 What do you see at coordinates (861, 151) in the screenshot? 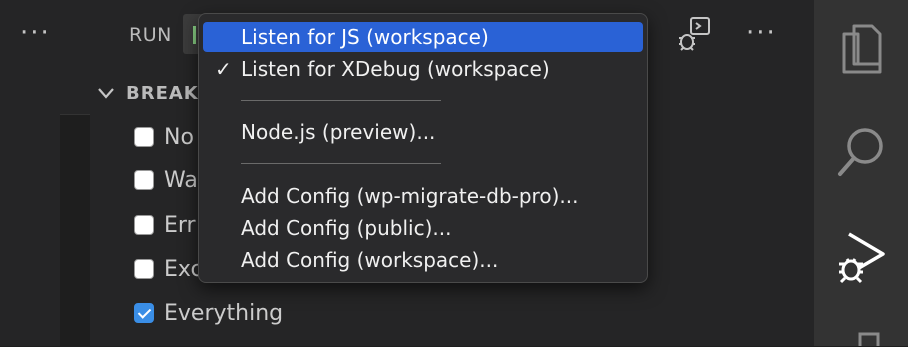
I see `search-icon` at bounding box center [861, 151].